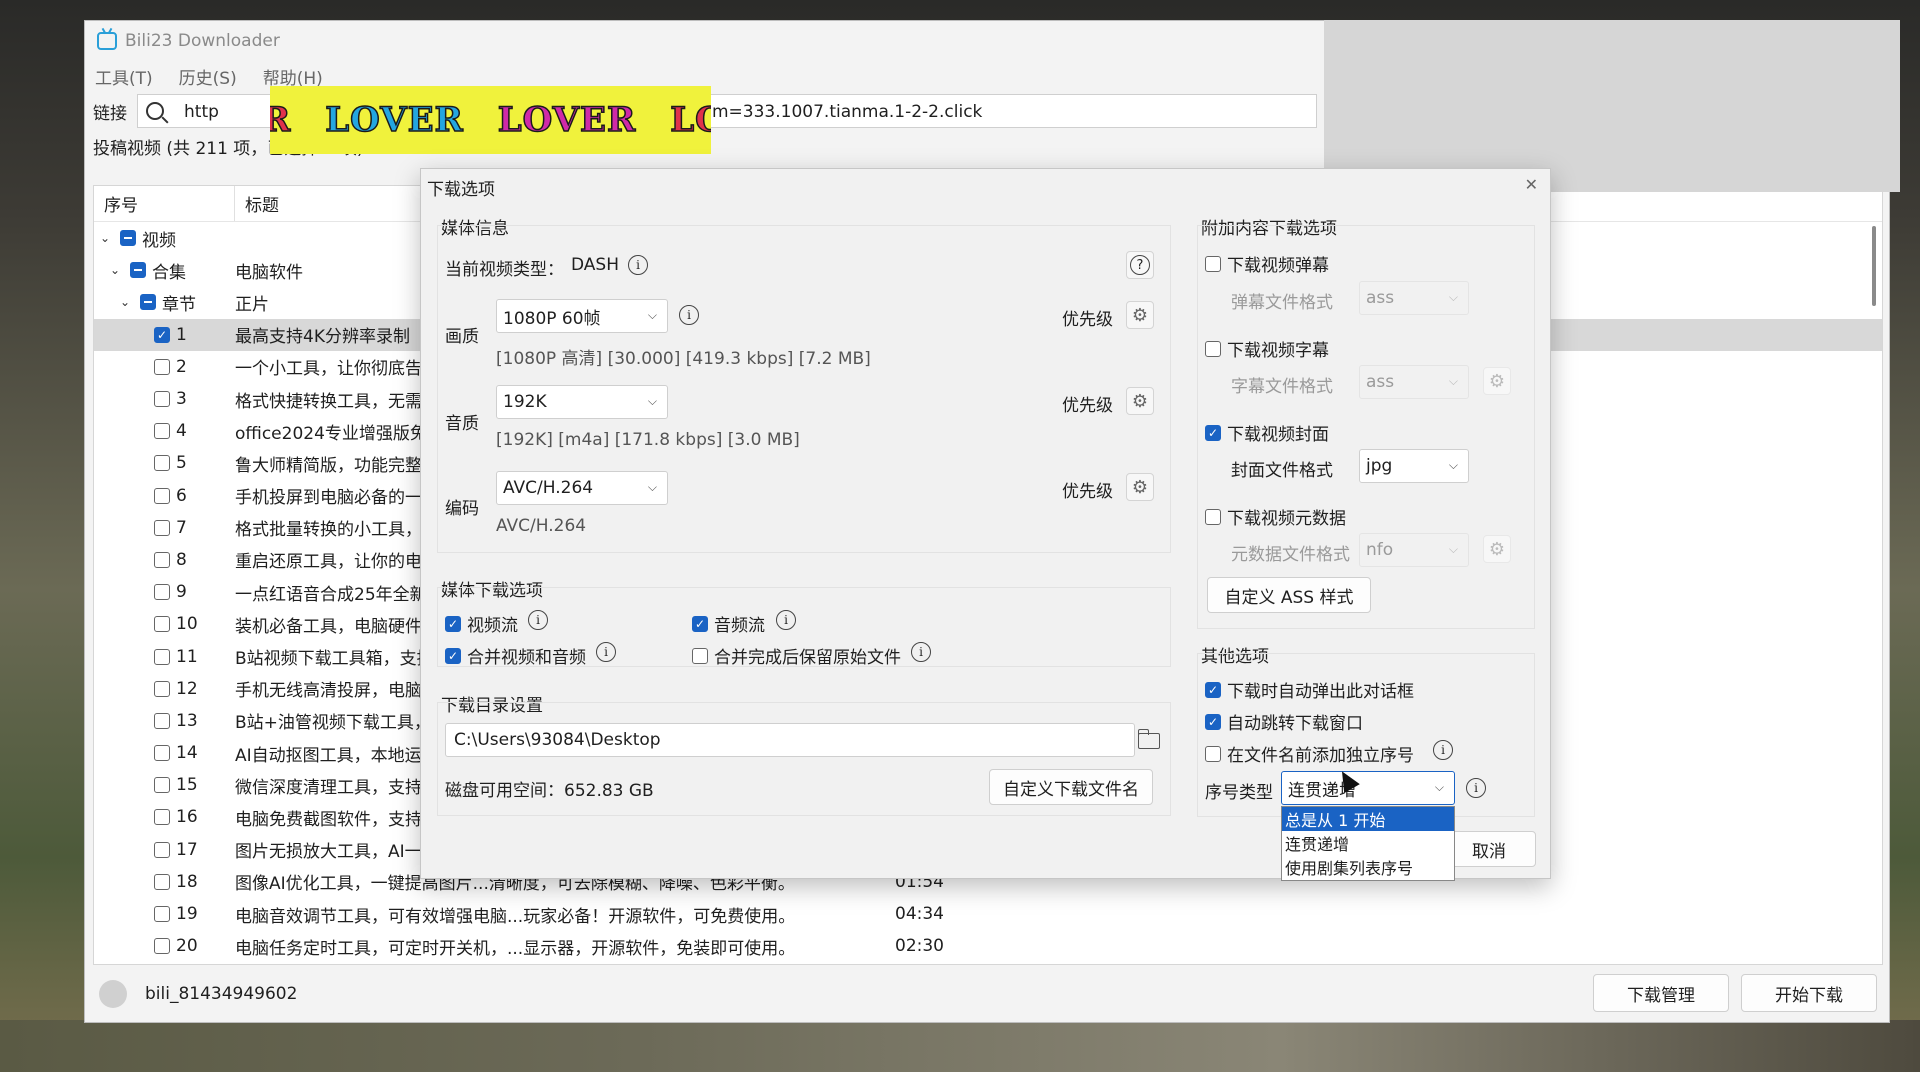 This screenshot has width=1920, height=1072. I want to click on index-type-dropdown: 总是从 1 开始 连贯递增 使用剧集列表序号, so click(1368, 843).